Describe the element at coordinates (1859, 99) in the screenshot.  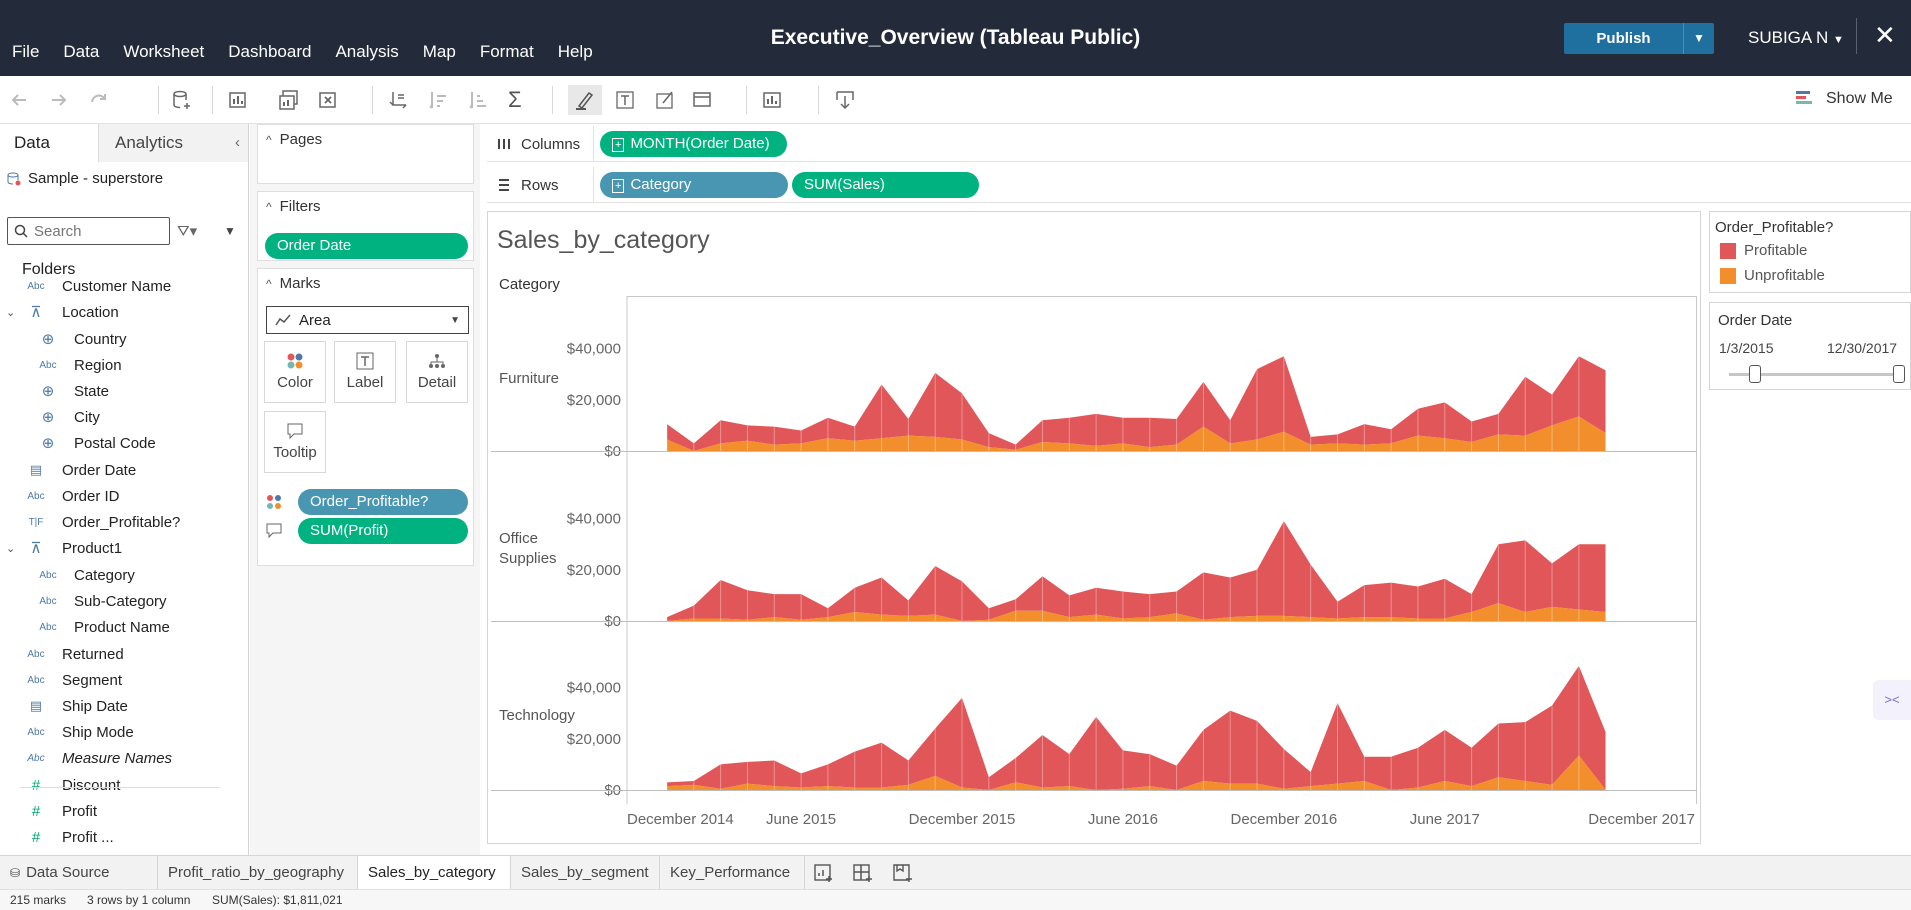
I see `show-me-label: Show Me` at that location.